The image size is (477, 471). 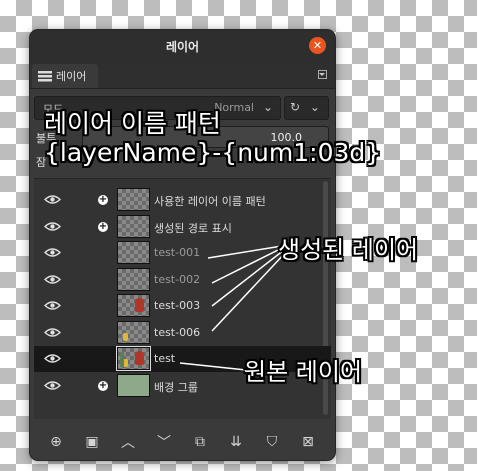 I want to click on tab-layers: 레이어, so click(x=65, y=76).